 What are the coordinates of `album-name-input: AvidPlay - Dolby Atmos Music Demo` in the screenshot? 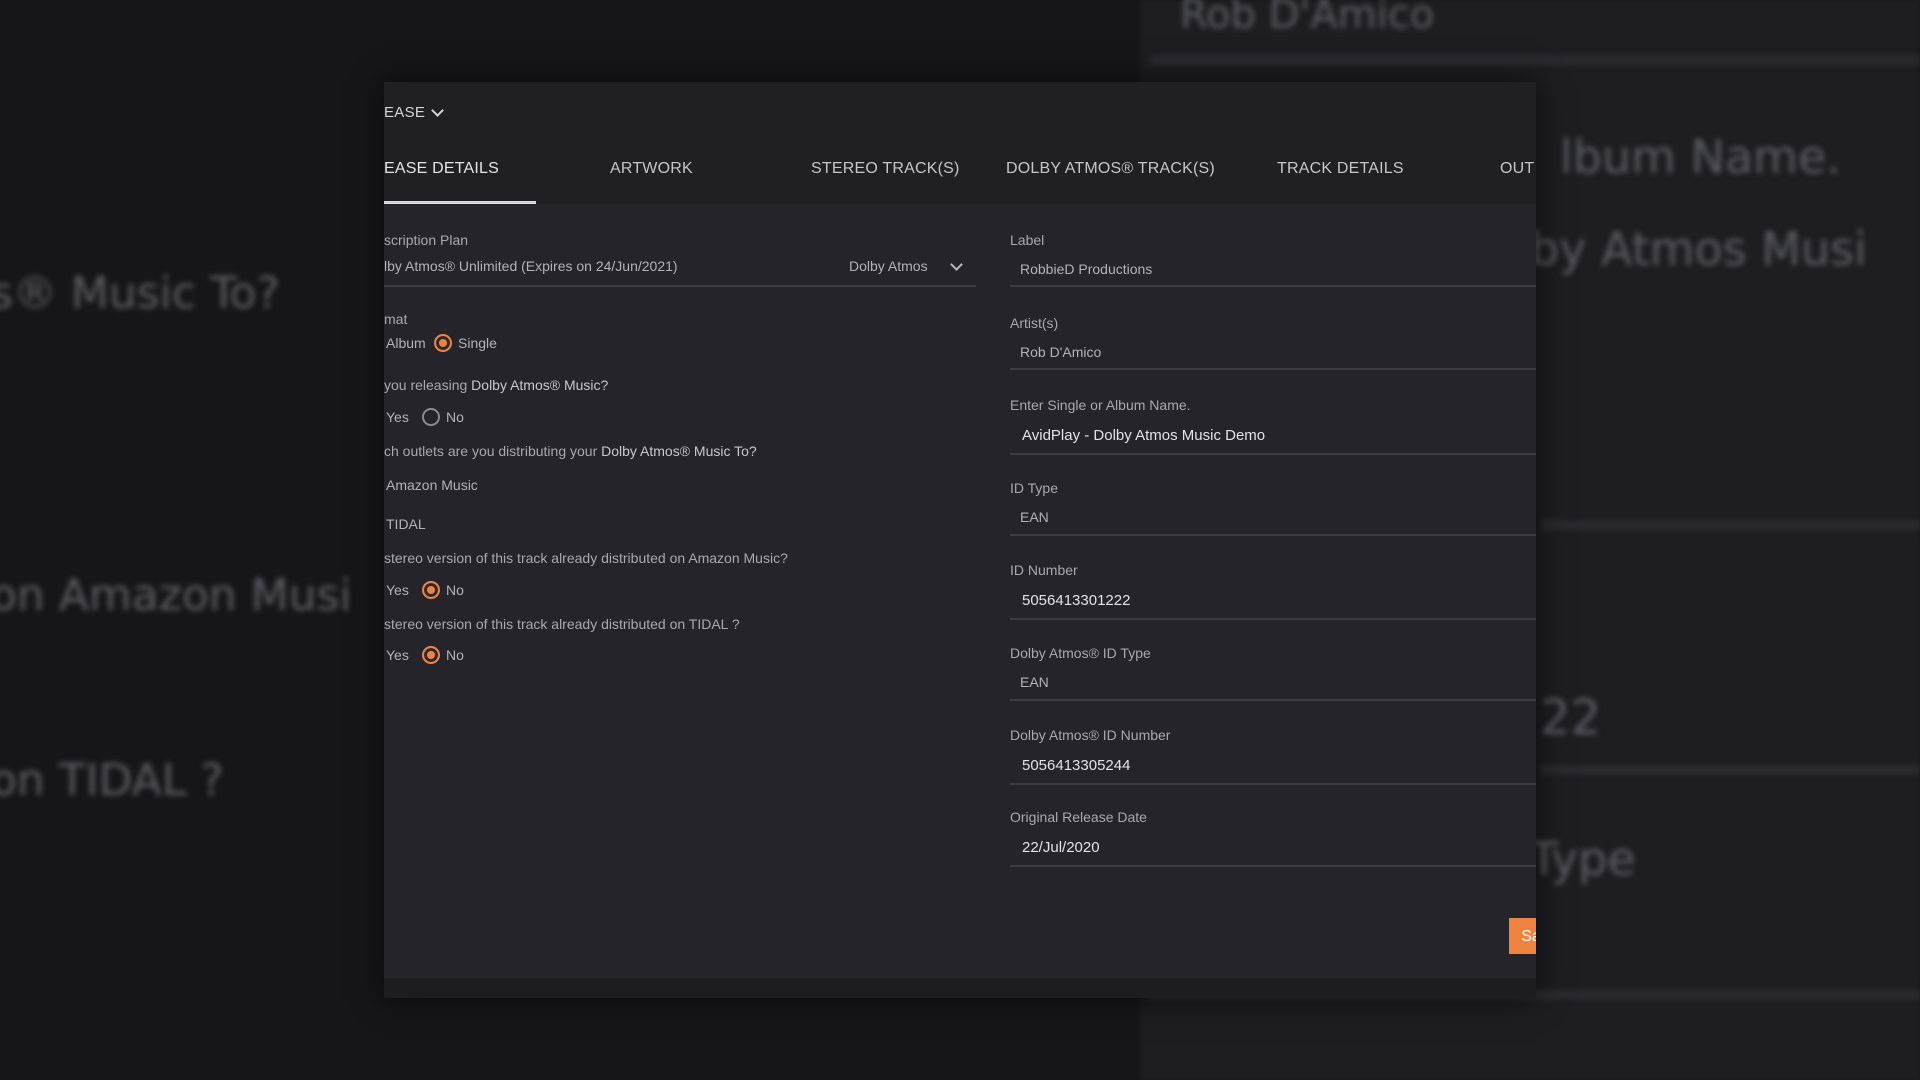 It's located at (1143, 435).